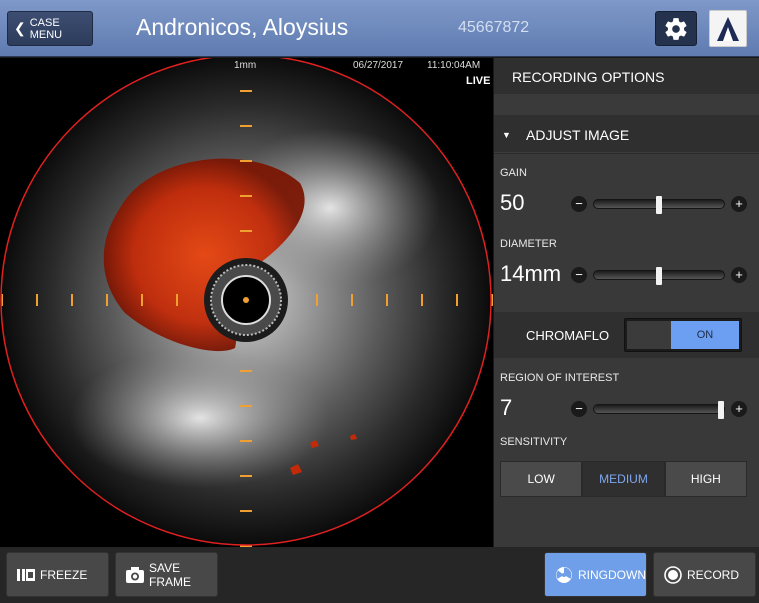 The height and width of the screenshot is (603, 759). I want to click on gain-decrease-button: −, so click(579, 204).